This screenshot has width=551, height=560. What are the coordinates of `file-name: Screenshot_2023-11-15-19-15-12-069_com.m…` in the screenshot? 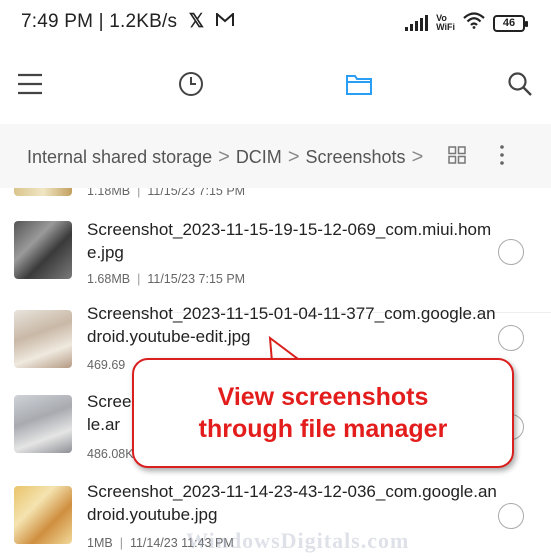 It's located at (289, 241).